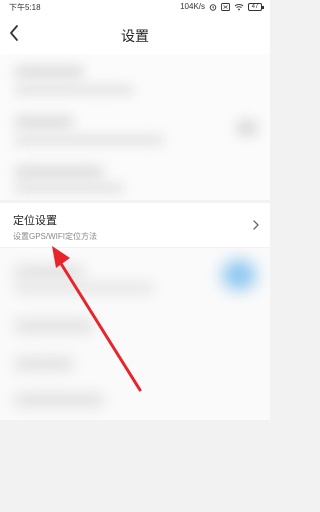 This screenshot has width=320, height=512. I want to click on wifi-icon, so click(239, 6).